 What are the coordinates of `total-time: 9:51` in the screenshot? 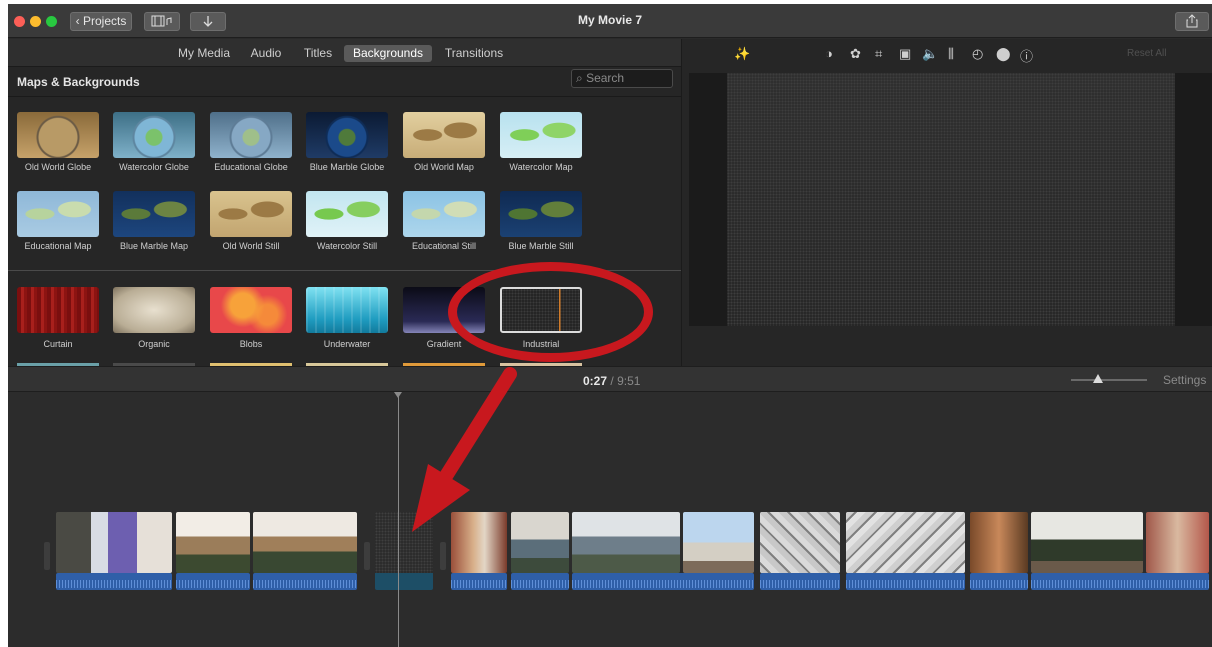 It's located at (629, 381).